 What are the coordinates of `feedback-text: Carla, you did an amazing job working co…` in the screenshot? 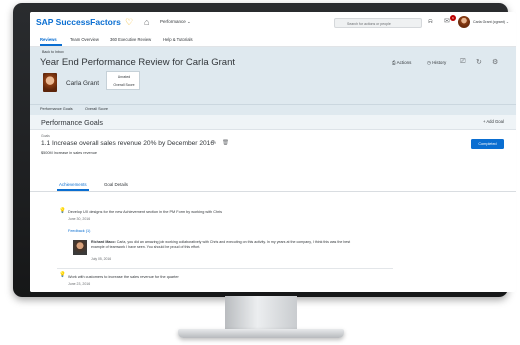 It's located at (221, 245).